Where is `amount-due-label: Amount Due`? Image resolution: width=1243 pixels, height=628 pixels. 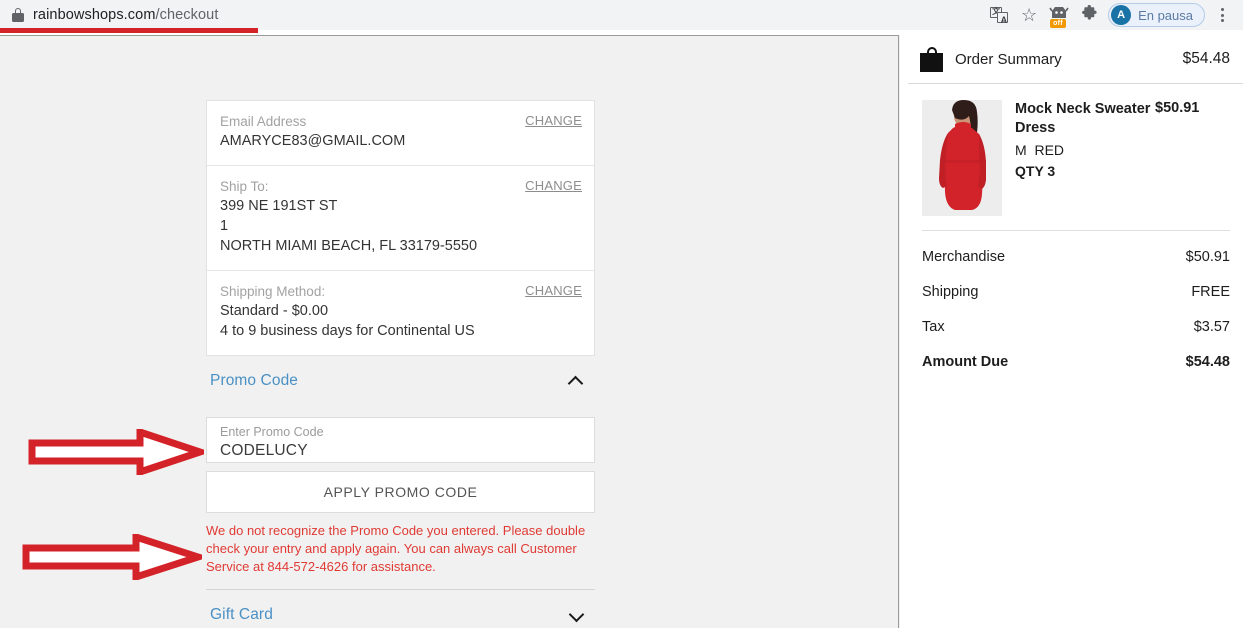 amount-due-label: Amount Due is located at coordinates (965, 362).